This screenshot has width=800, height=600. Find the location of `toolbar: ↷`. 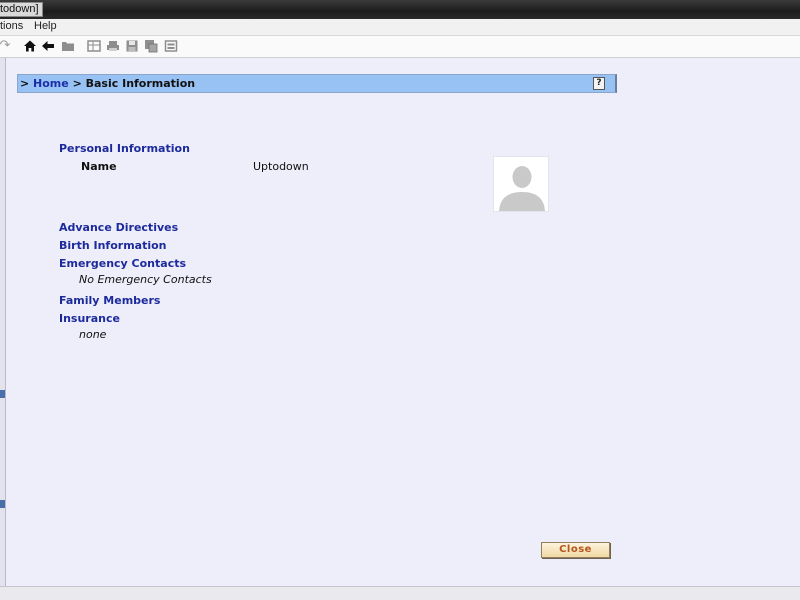

toolbar: ↷ is located at coordinates (400, 47).